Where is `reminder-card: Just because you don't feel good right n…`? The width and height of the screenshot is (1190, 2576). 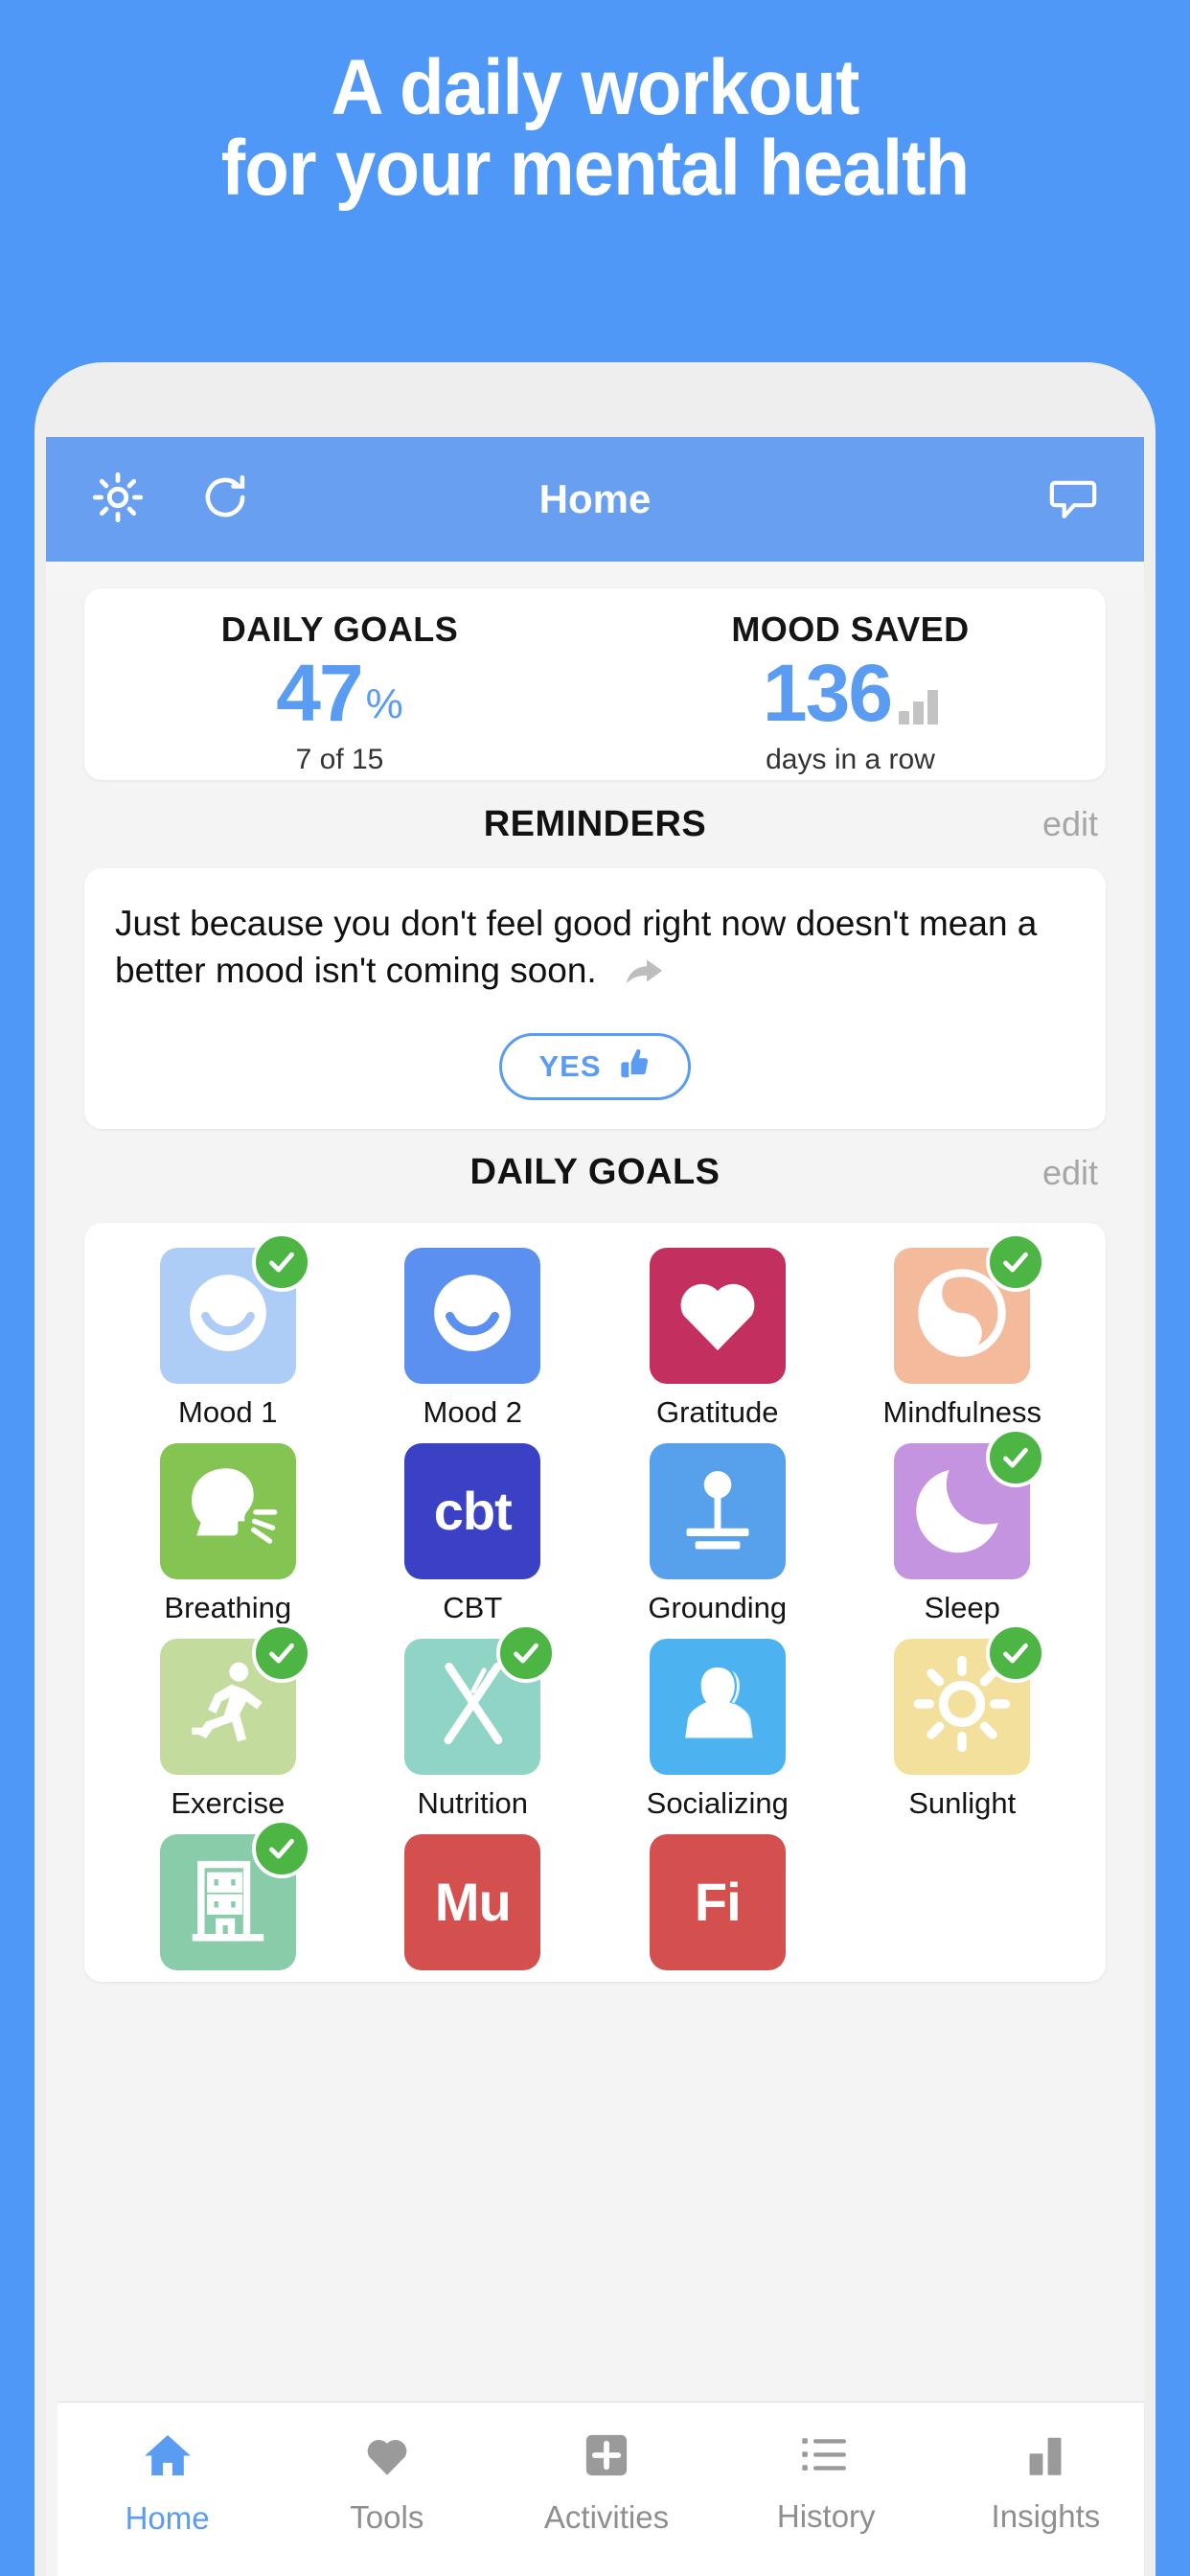 reminder-card: Just because you don't feel good right n… is located at coordinates (595, 998).